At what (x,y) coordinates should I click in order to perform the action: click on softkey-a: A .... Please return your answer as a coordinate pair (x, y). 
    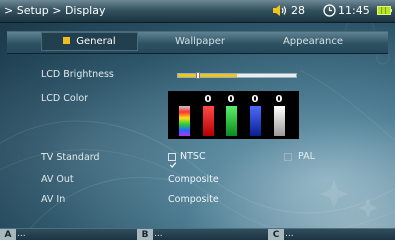
    Looking at the image, I should click on (65, 234).